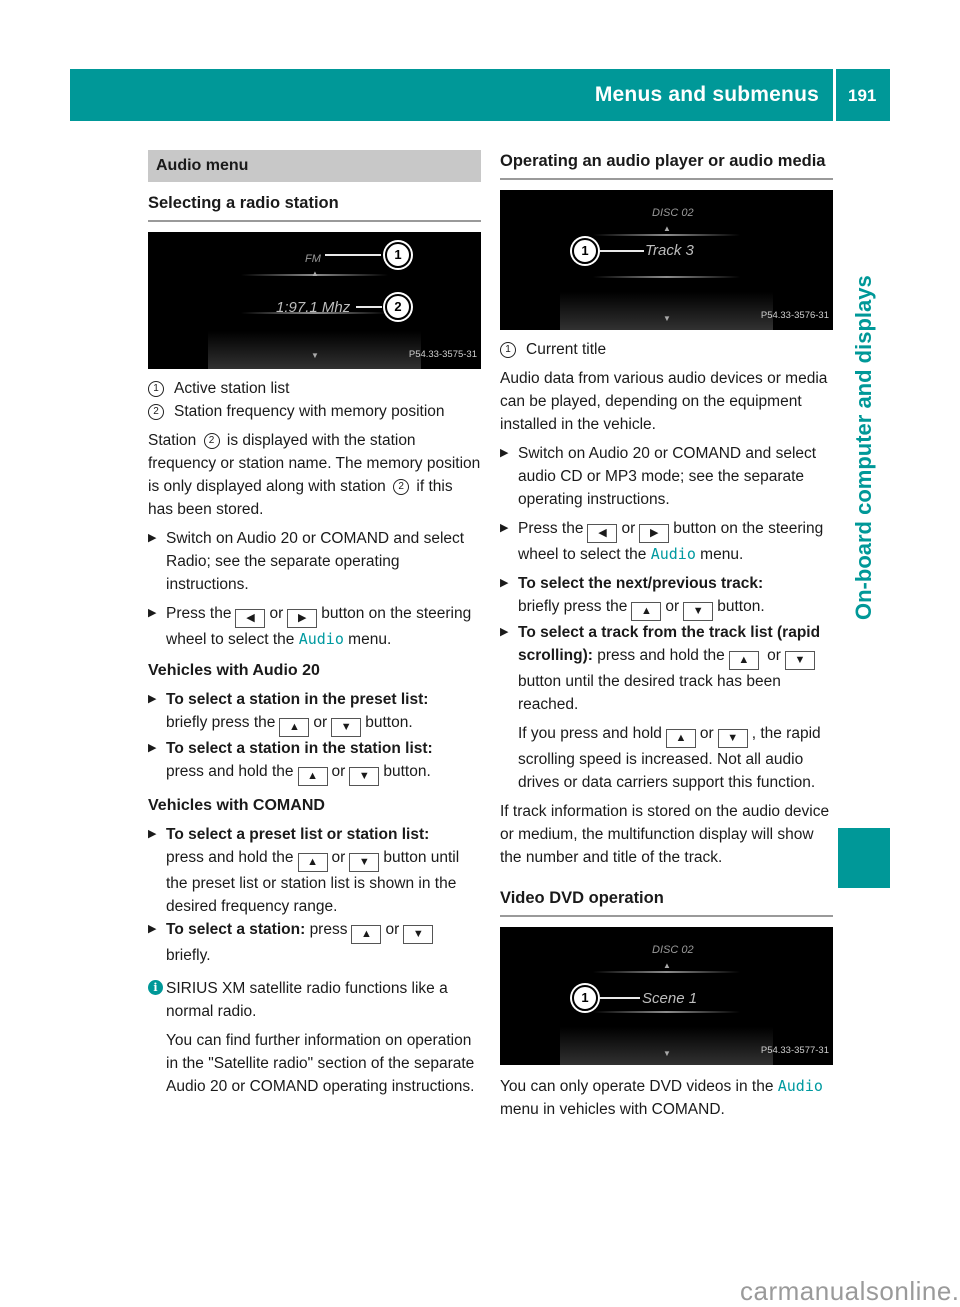 This screenshot has height=1307, width=960. I want to click on radio-display-figure: FM ▲ 1 1:97.1 Mhz 2 ▼ P54.33-3575-31, so click(314, 300).